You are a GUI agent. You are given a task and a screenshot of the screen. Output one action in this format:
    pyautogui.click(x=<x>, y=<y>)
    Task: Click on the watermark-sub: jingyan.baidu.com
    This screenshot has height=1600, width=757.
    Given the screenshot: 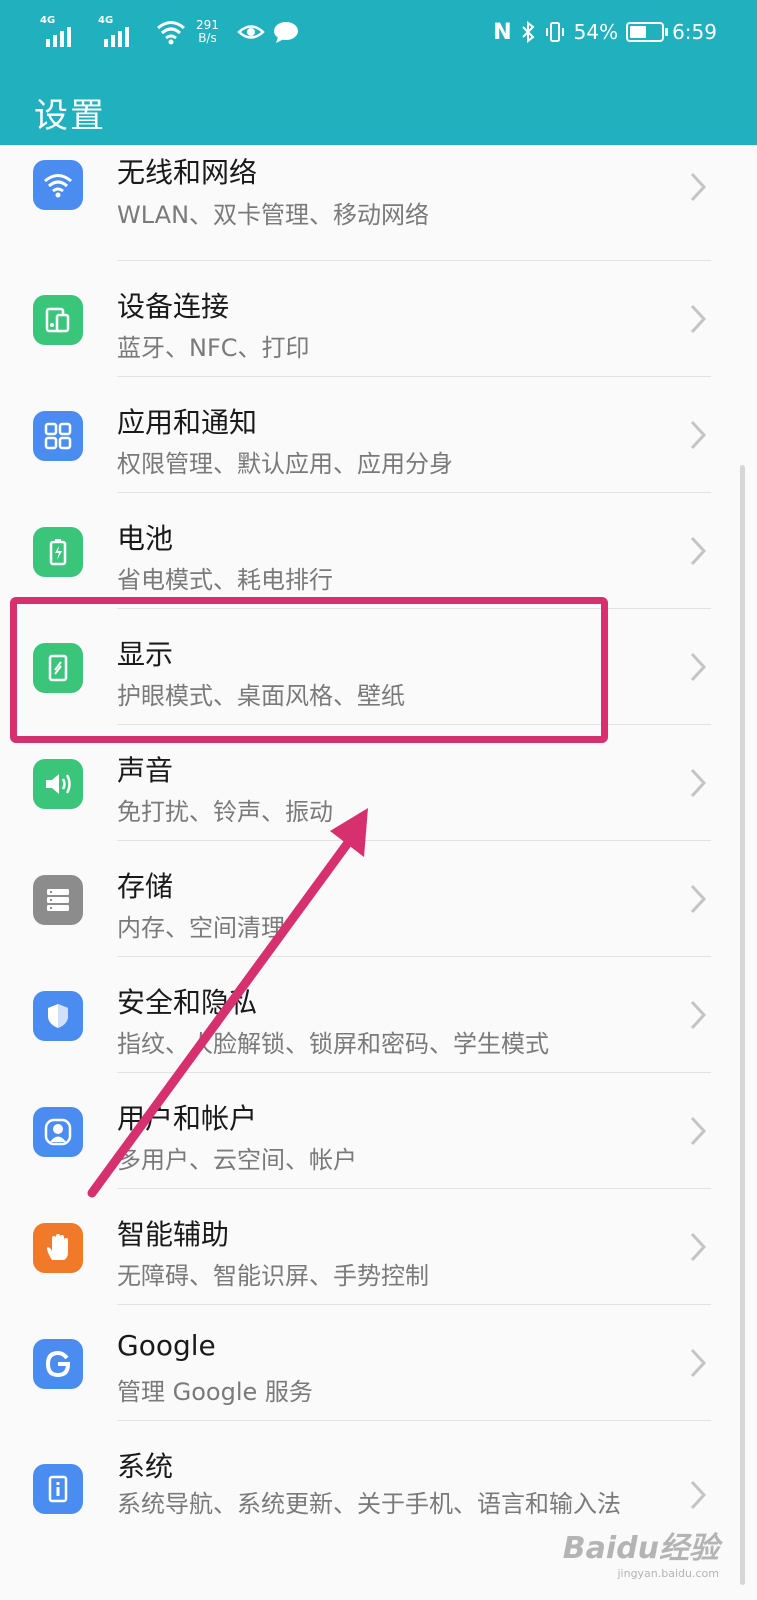 What is the action you would take?
    pyautogui.click(x=668, y=1573)
    